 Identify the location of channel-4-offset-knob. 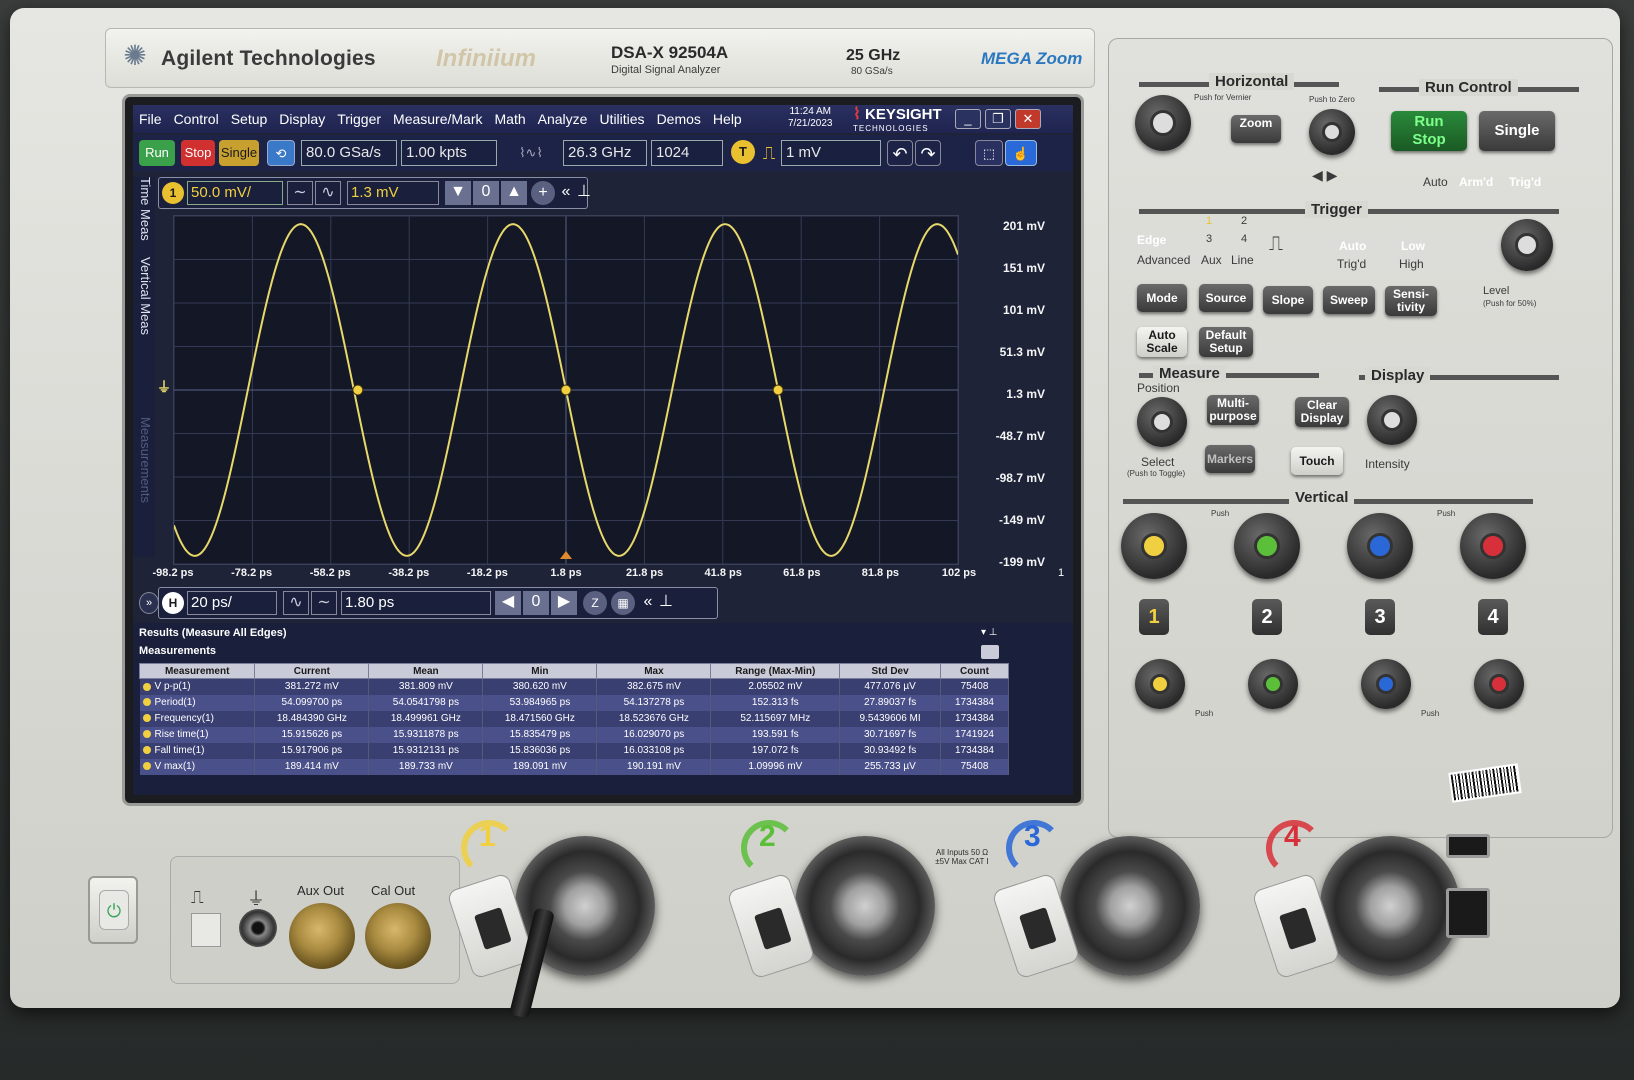
(1499, 684).